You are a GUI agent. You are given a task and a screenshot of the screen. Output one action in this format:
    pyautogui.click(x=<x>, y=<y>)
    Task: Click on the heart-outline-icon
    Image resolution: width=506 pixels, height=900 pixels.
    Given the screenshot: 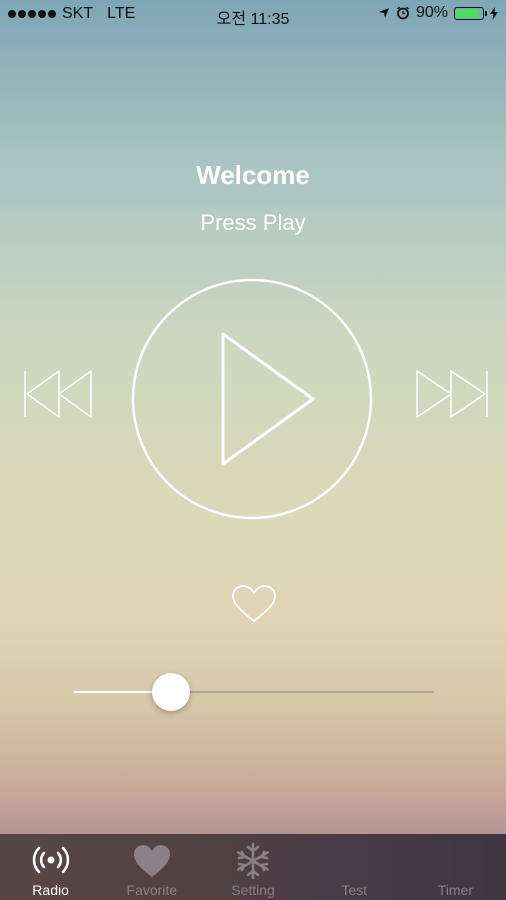 What is the action you would take?
    pyautogui.click(x=254, y=603)
    